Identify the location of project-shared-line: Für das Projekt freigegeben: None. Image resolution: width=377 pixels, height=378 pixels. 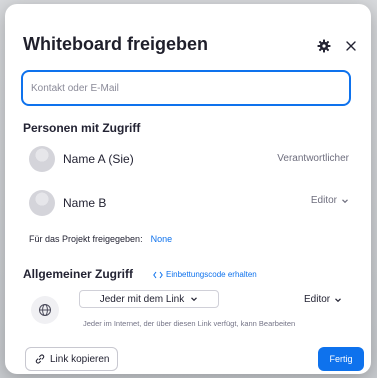
(100, 239).